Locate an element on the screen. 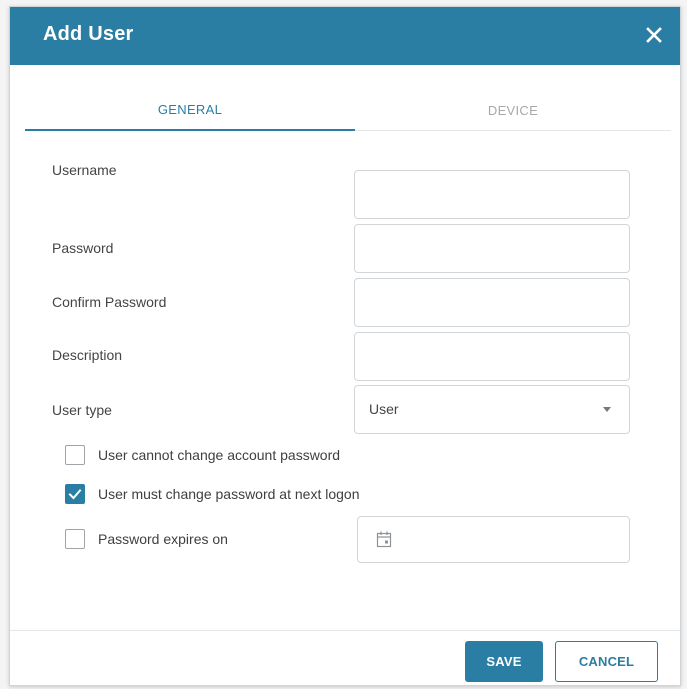  cancel-button: CANCEL is located at coordinates (606, 661).